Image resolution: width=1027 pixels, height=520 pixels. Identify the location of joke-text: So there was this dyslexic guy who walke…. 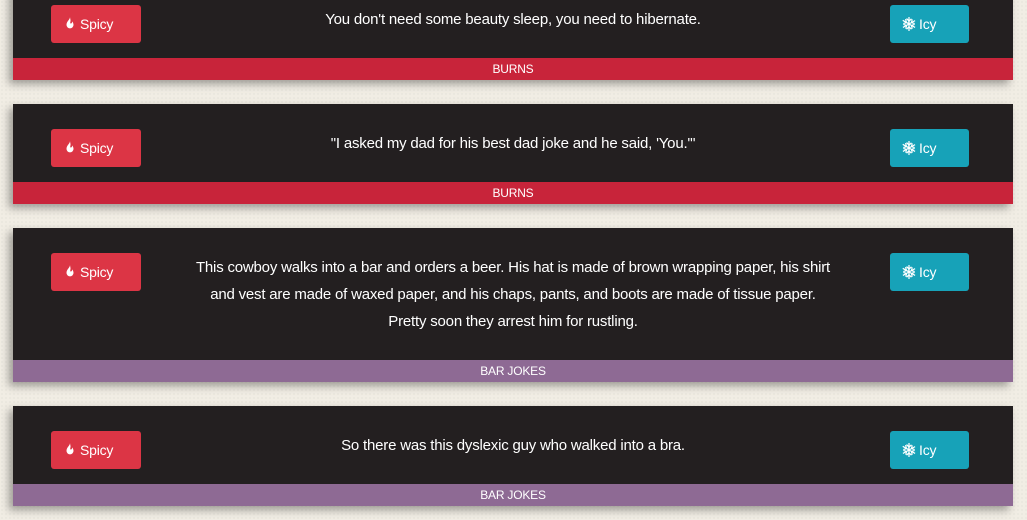
(513, 445).